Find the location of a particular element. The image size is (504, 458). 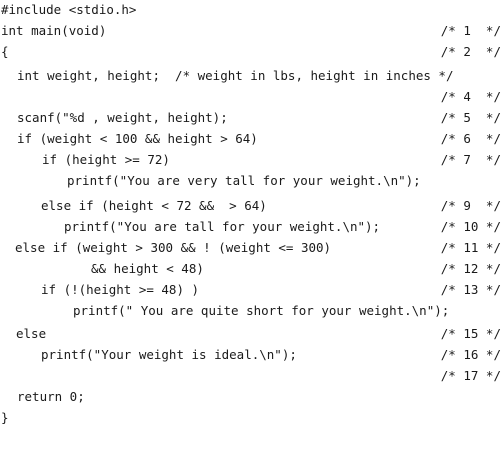

code-line-6: scanf("%d , weight, height); /* 5 */ is located at coordinates (252, 120).